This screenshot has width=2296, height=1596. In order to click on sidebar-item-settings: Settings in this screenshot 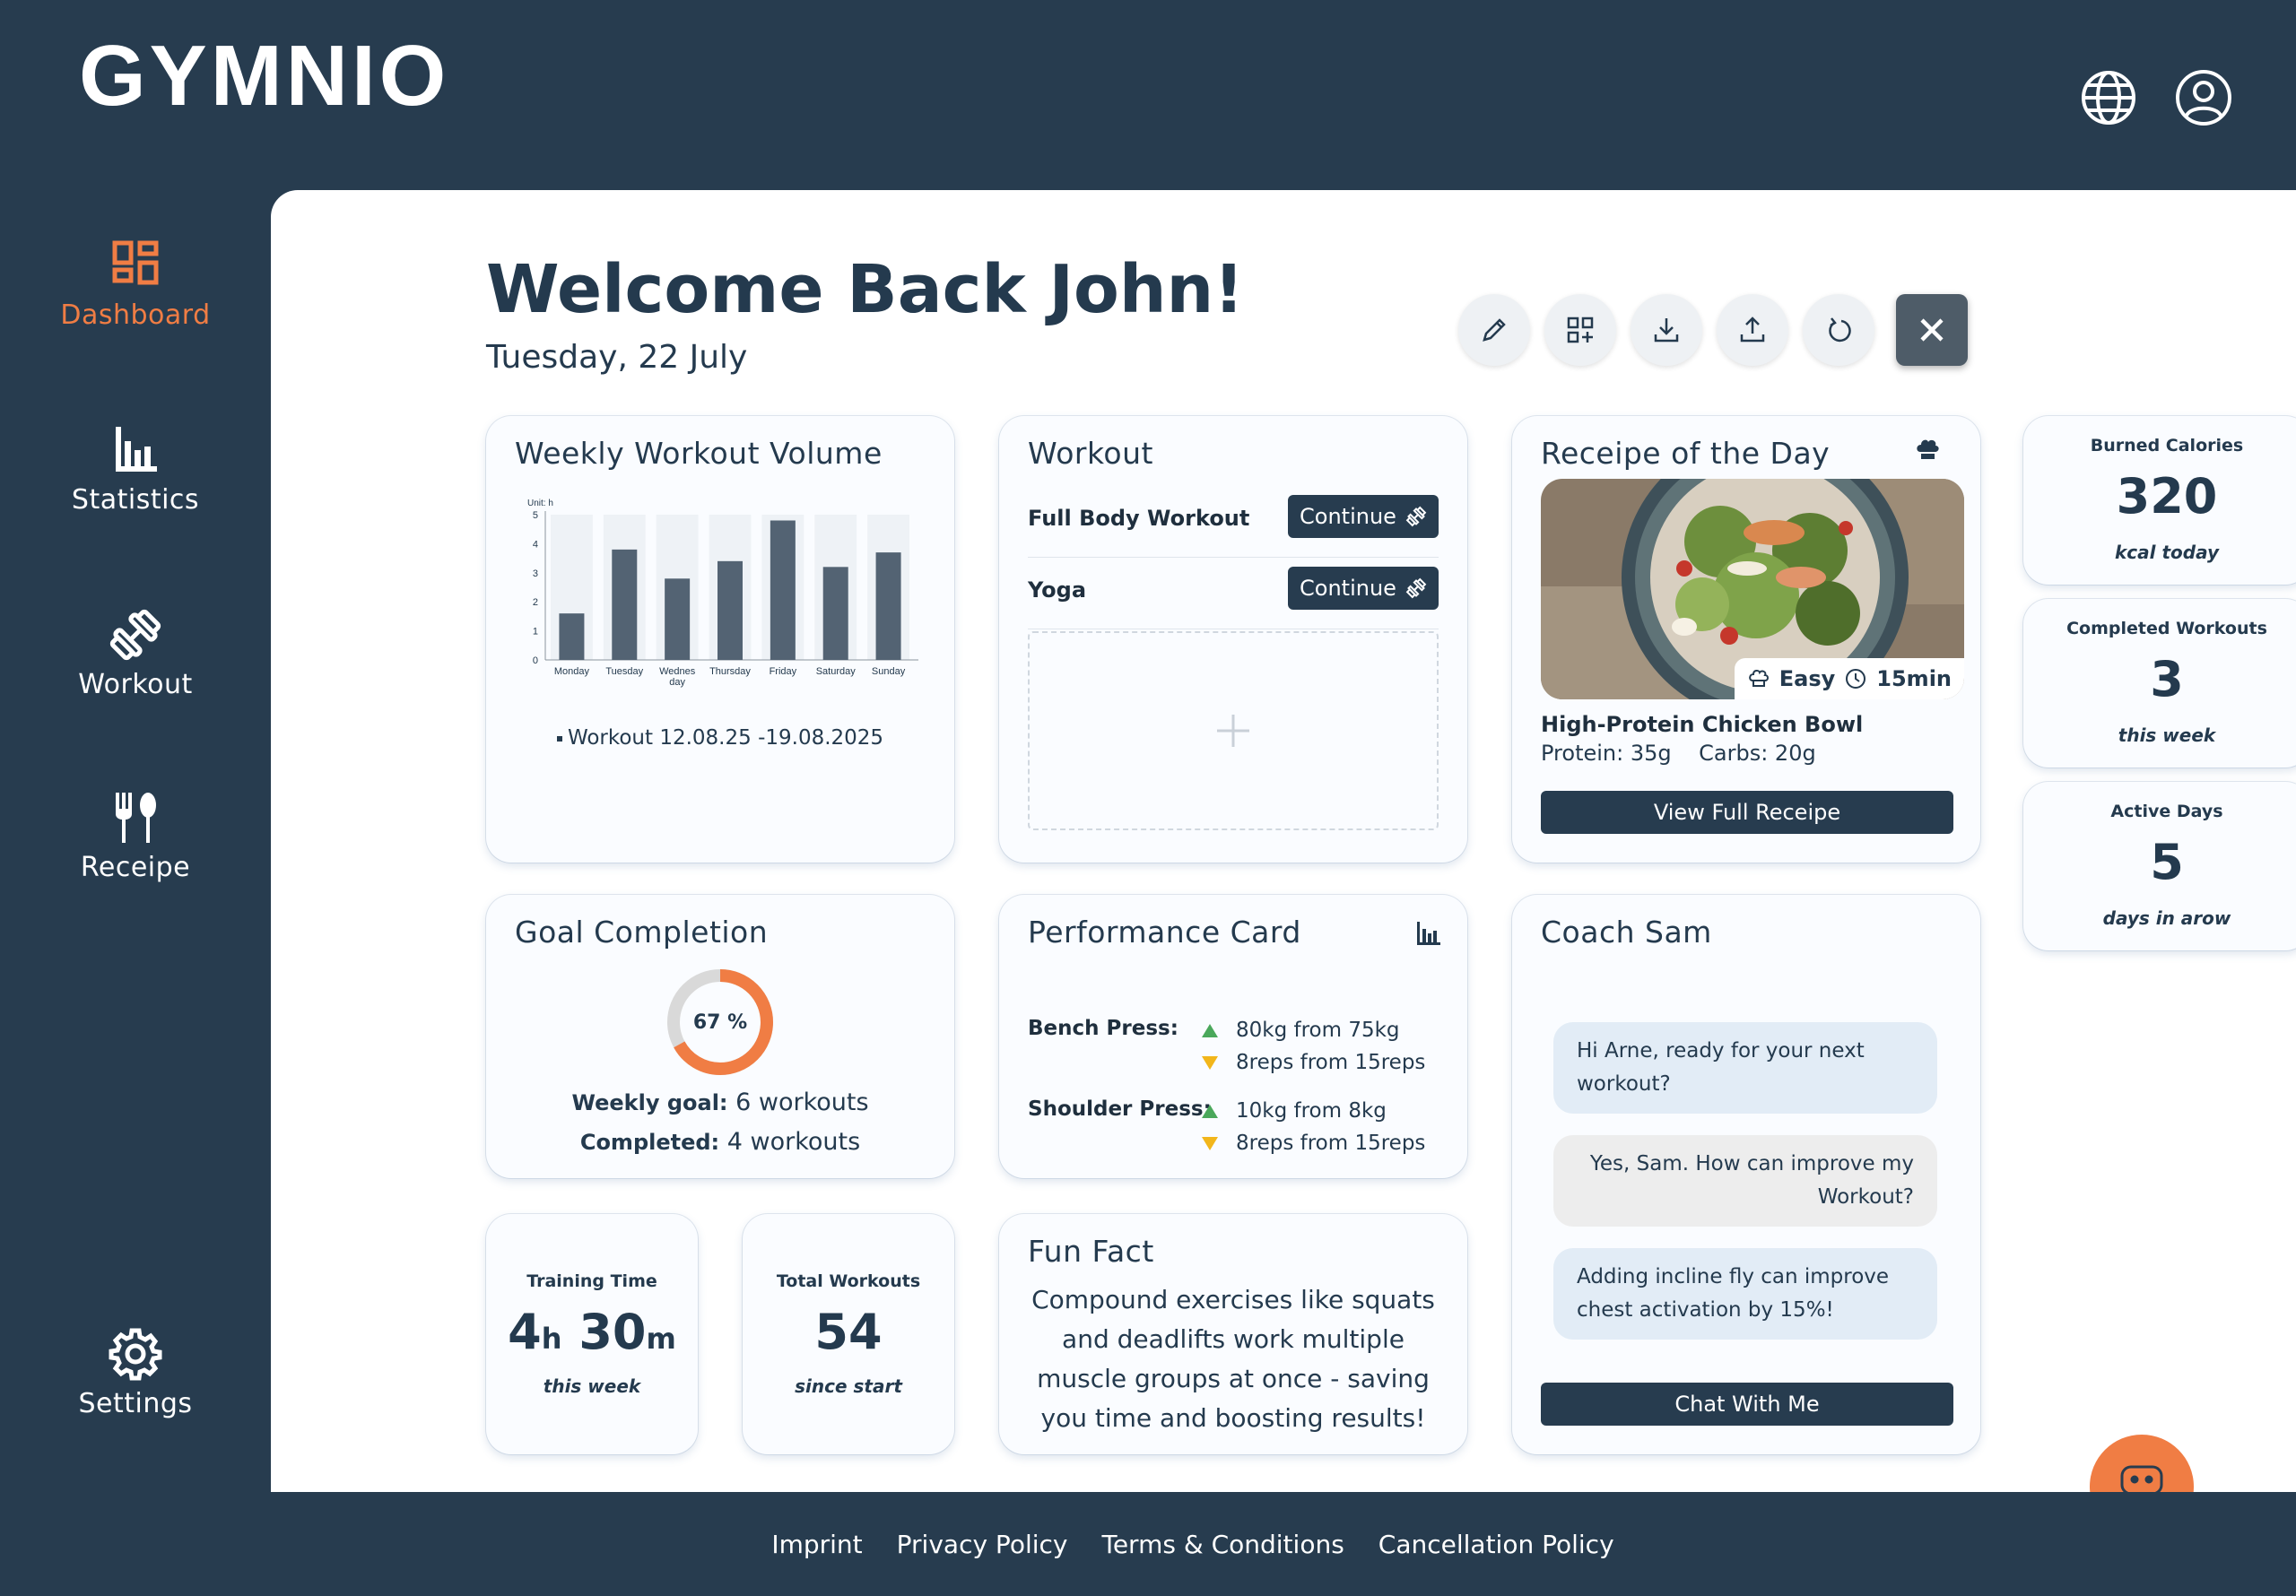, I will do `click(135, 1373)`.